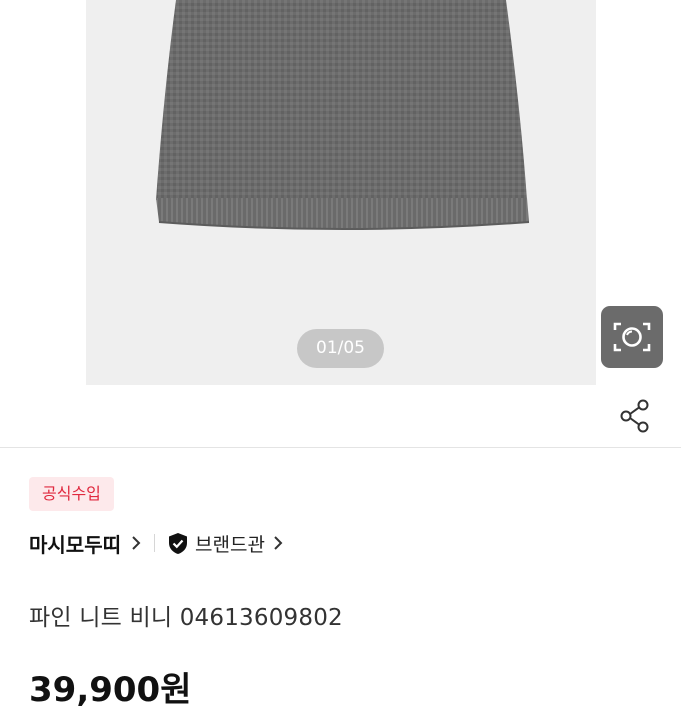 The image size is (681, 711). I want to click on brand-row: 마시모두띠 브랜드관, so click(156, 543).